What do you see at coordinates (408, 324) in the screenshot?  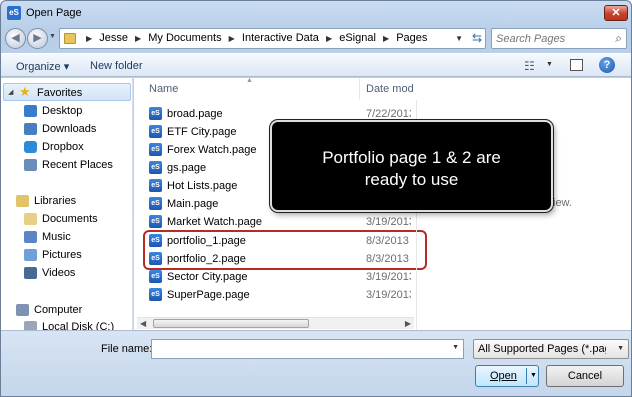 I see `scroll-right-icon: ▶` at bounding box center [408, 324].